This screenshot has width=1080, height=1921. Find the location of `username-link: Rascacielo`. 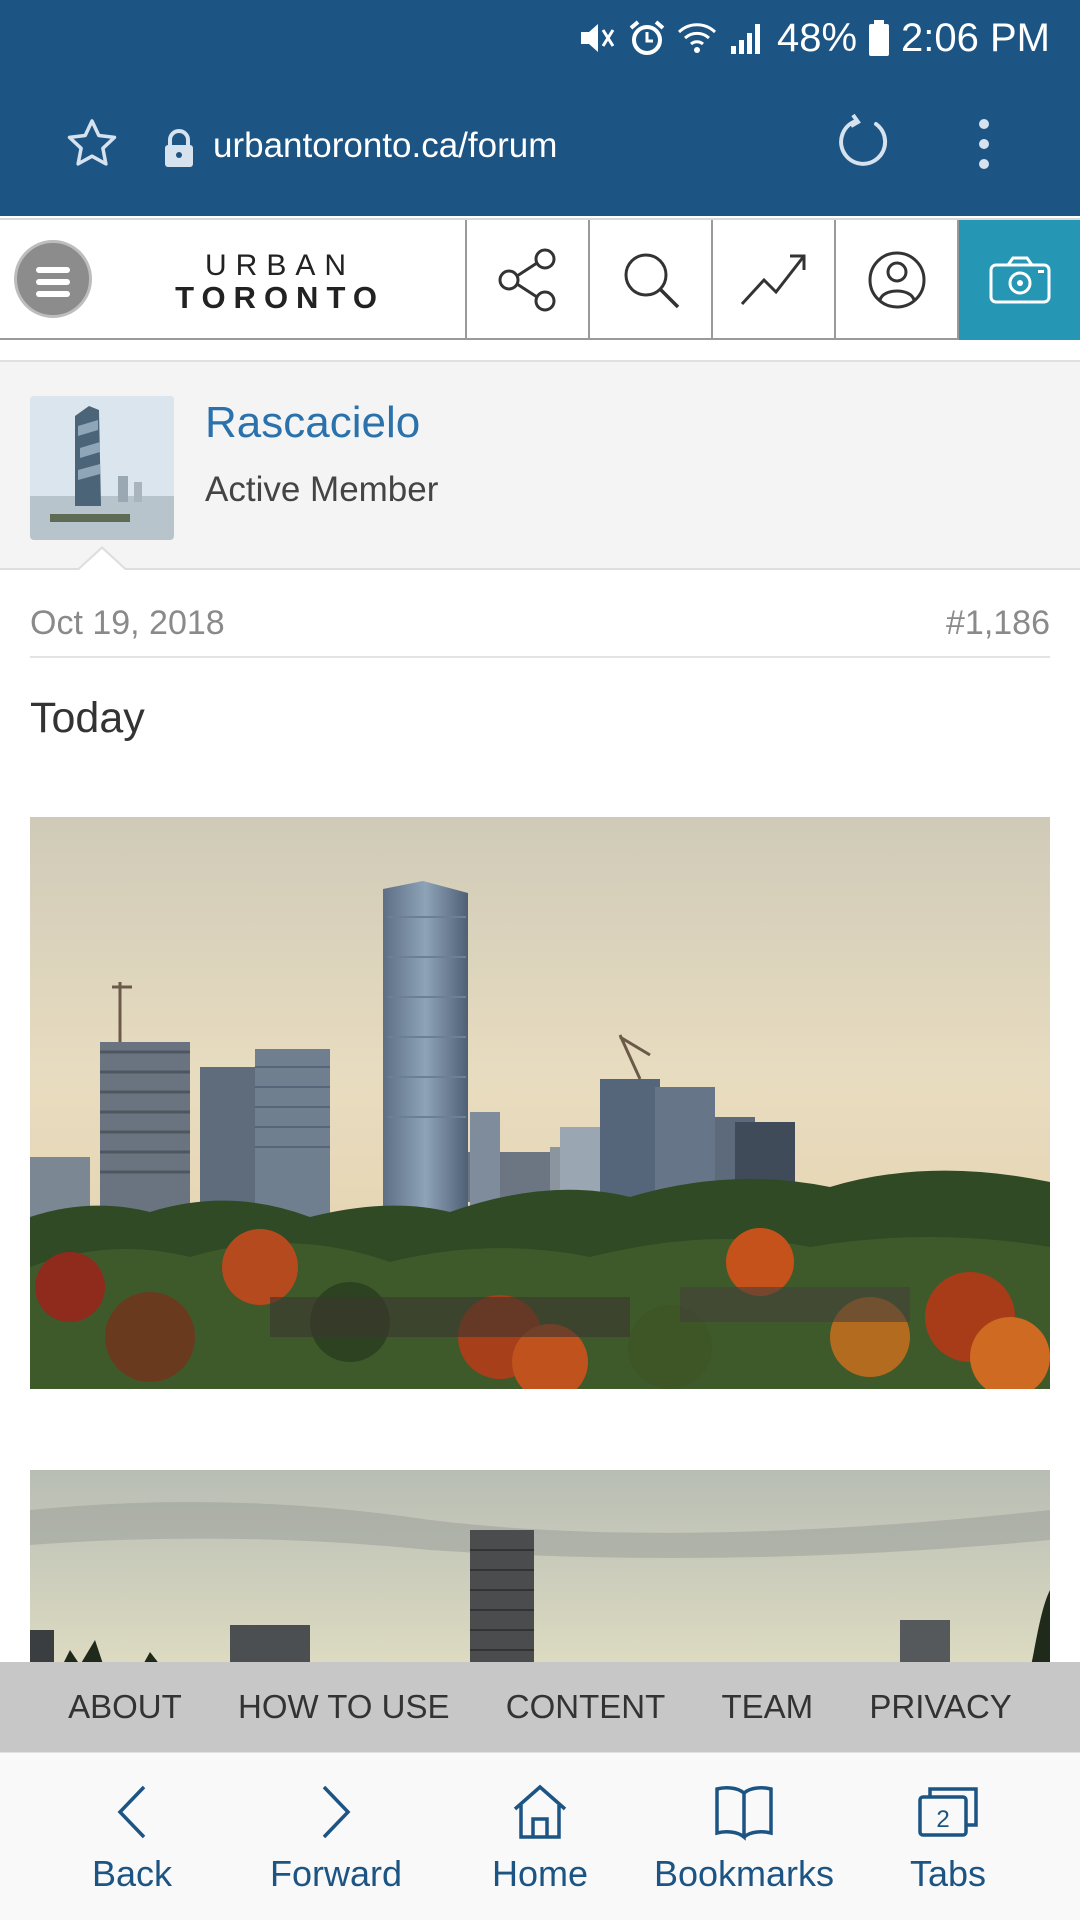

username-link: Rascacielo is located at coordinates (312, 423).